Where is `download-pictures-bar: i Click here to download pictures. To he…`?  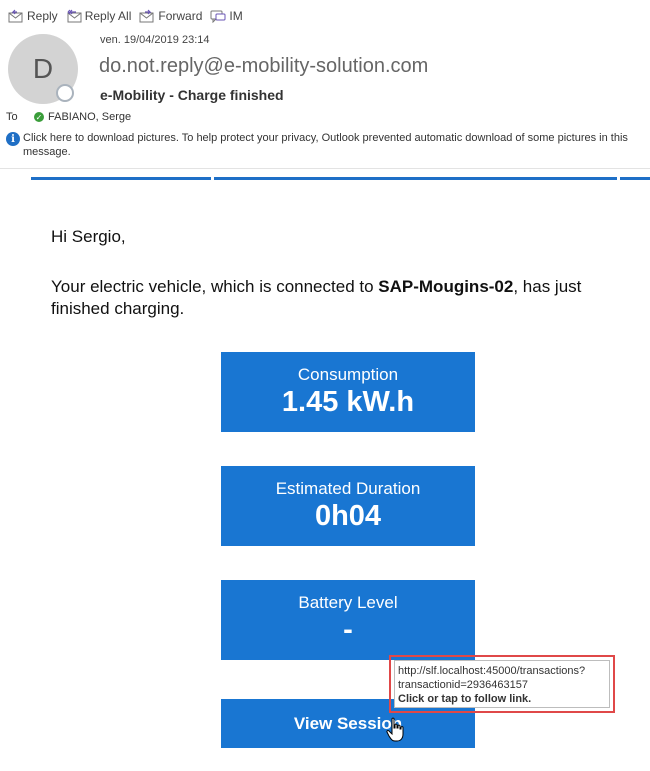 download-pictures-bar: i Click here to download pictures. To he… is located at coordinates (326, 145).